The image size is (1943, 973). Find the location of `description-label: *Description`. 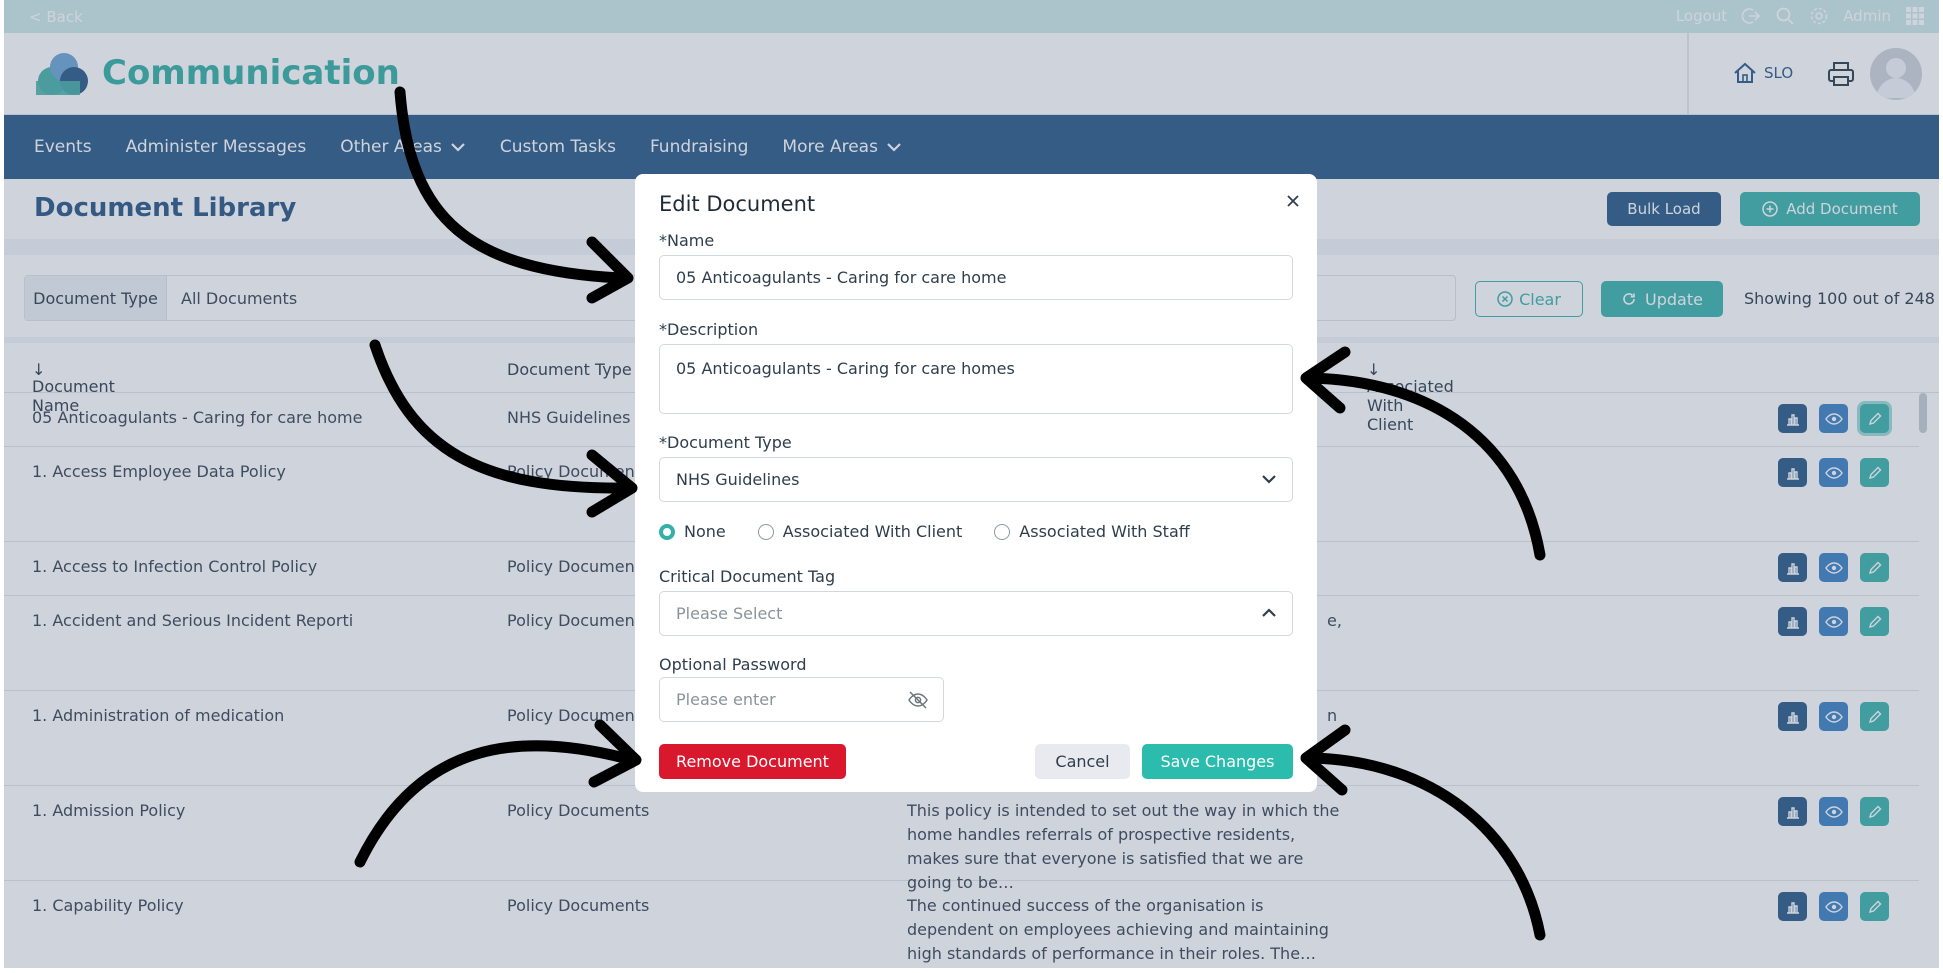

description-label: *Description is located at coordinates (709, 329).